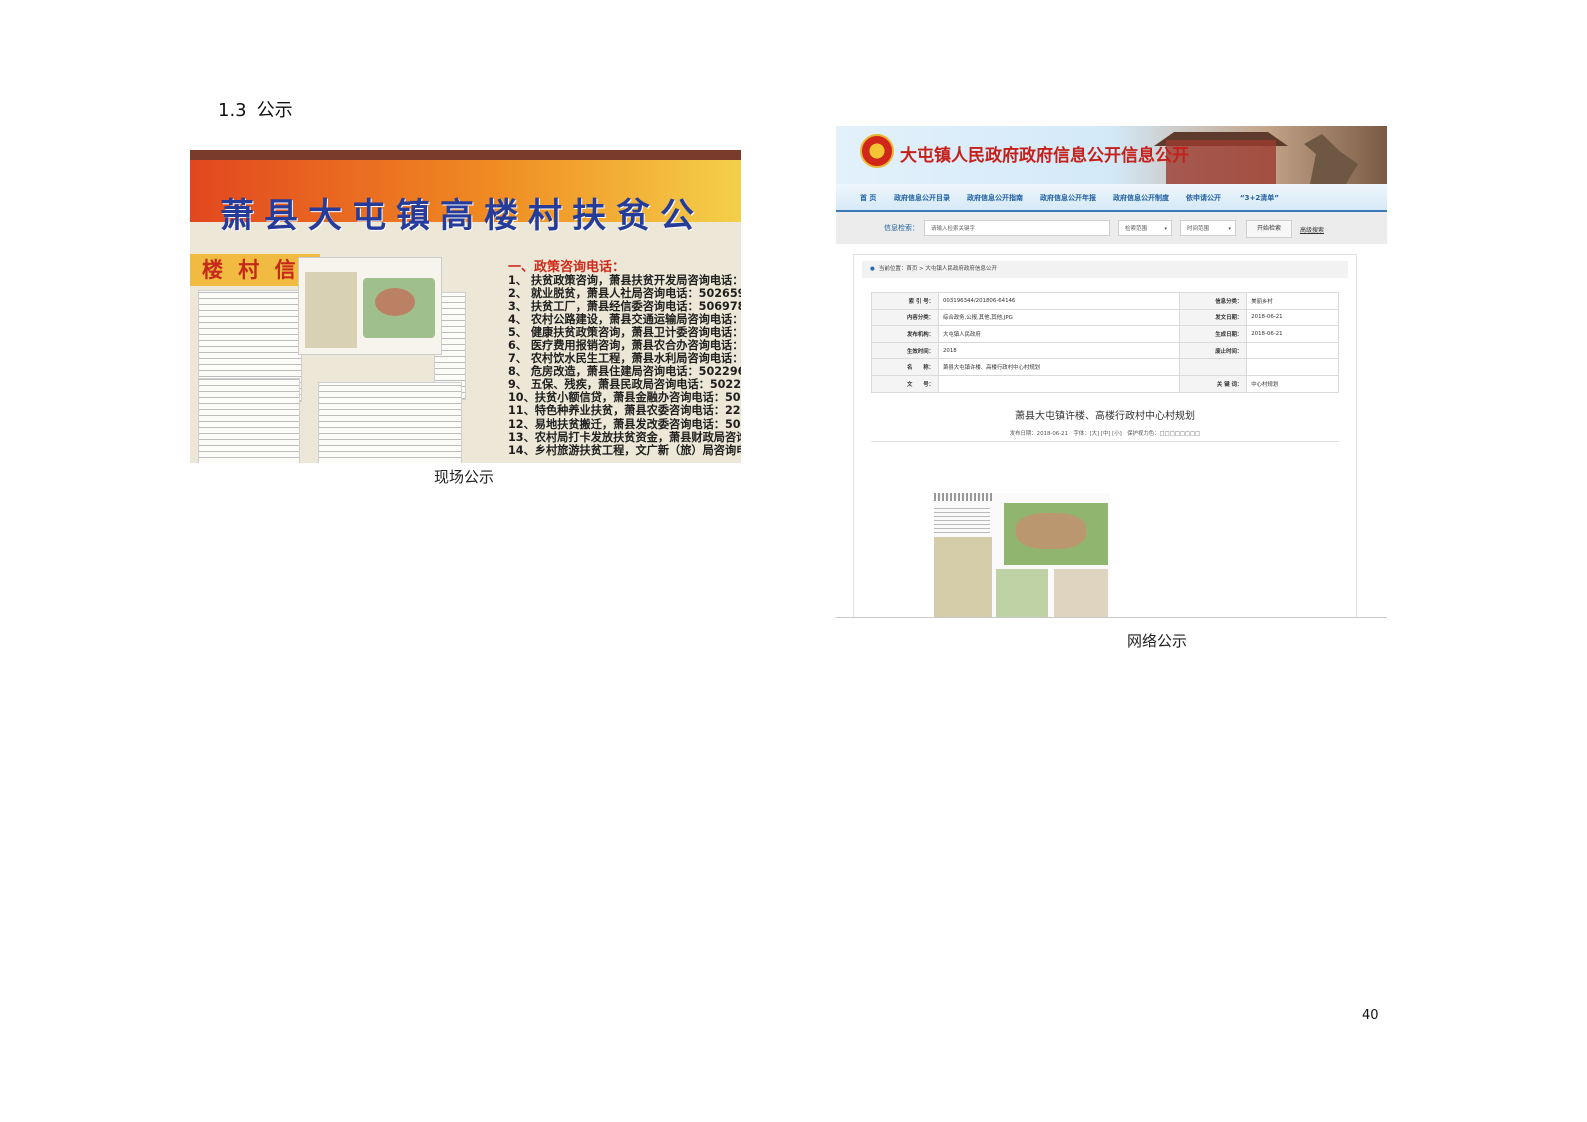  What do you see at coordinates (624, 346) in the screenshot?
I see `policy-line: 6、 医疗费用报销咨询，萧县农合办咨询电话：50` at bounding box center [624, 346].